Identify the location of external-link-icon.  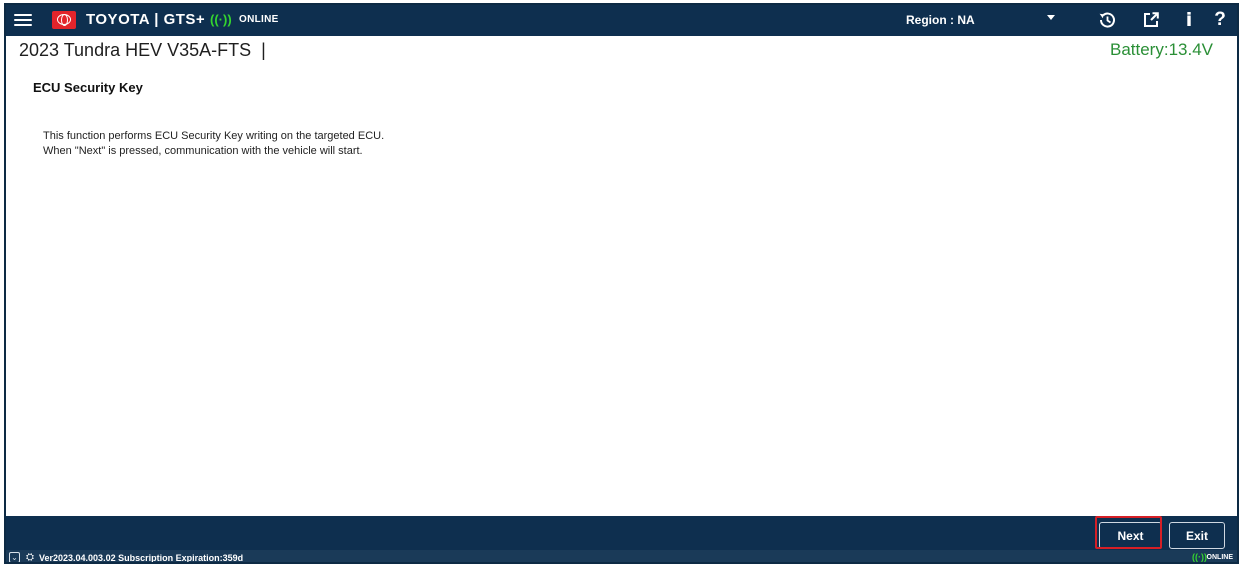
(1151, 20).